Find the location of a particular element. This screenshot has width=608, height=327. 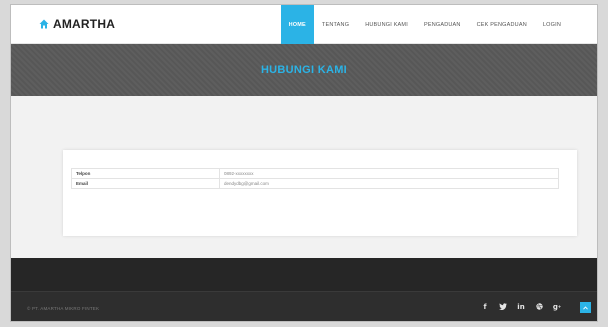

page-title: HUBUNGI KAMI is located at coordinates (304, 70).